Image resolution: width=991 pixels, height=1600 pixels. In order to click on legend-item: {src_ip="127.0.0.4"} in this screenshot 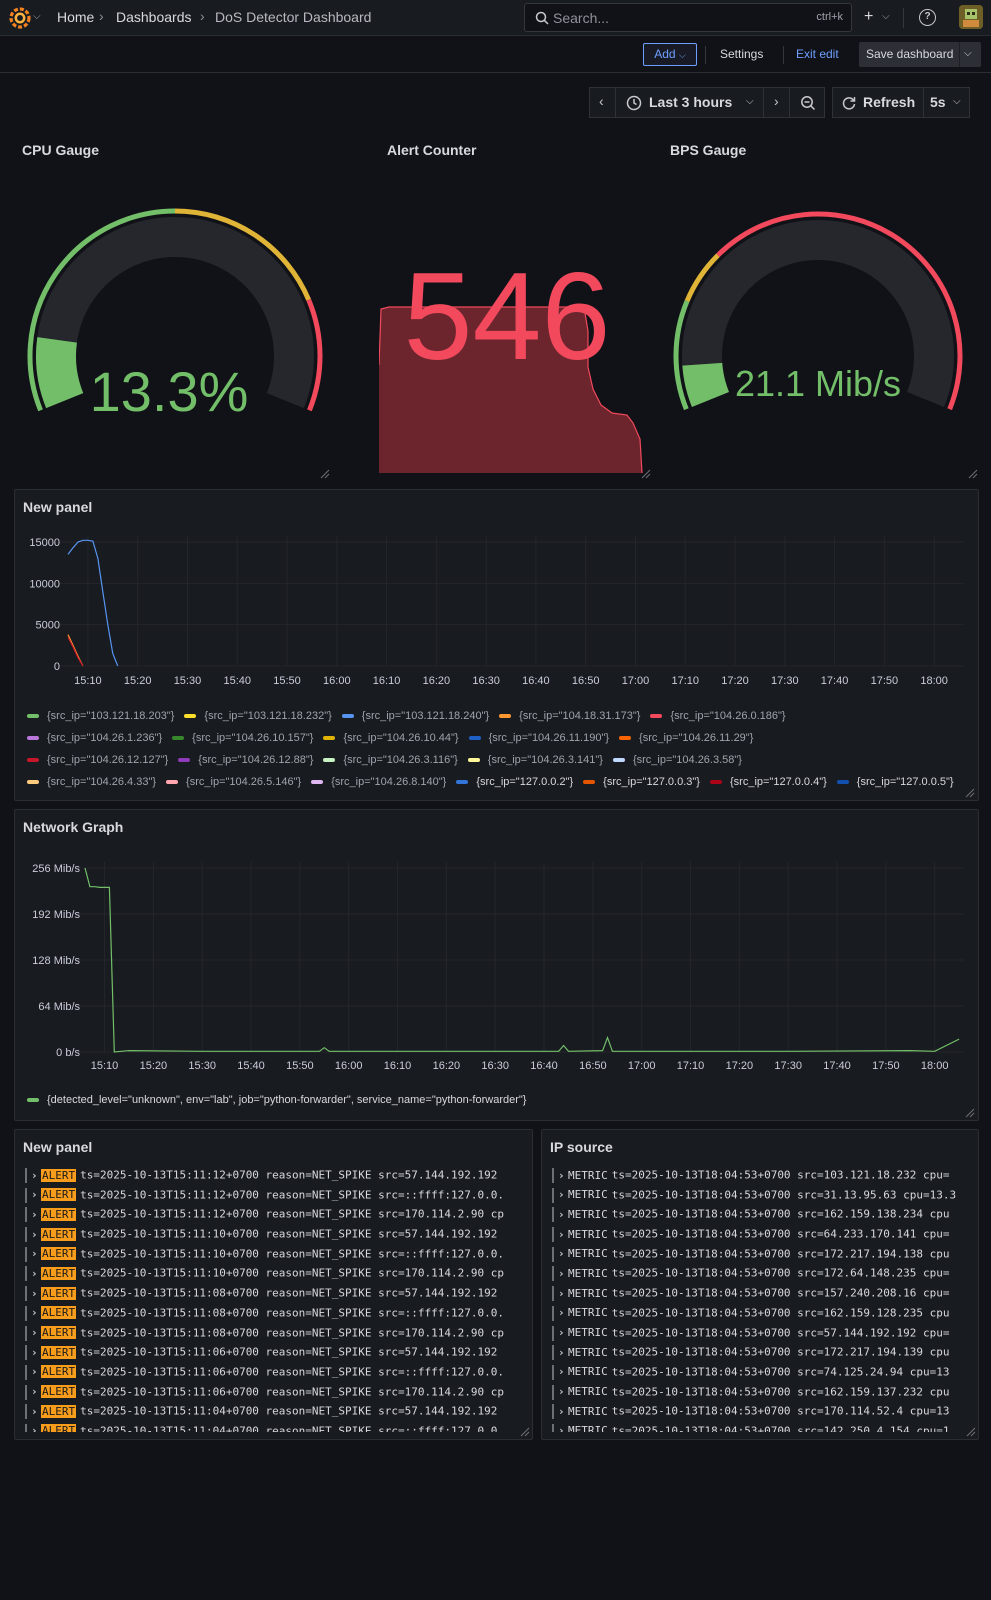, I will do `click(768, 782)`.